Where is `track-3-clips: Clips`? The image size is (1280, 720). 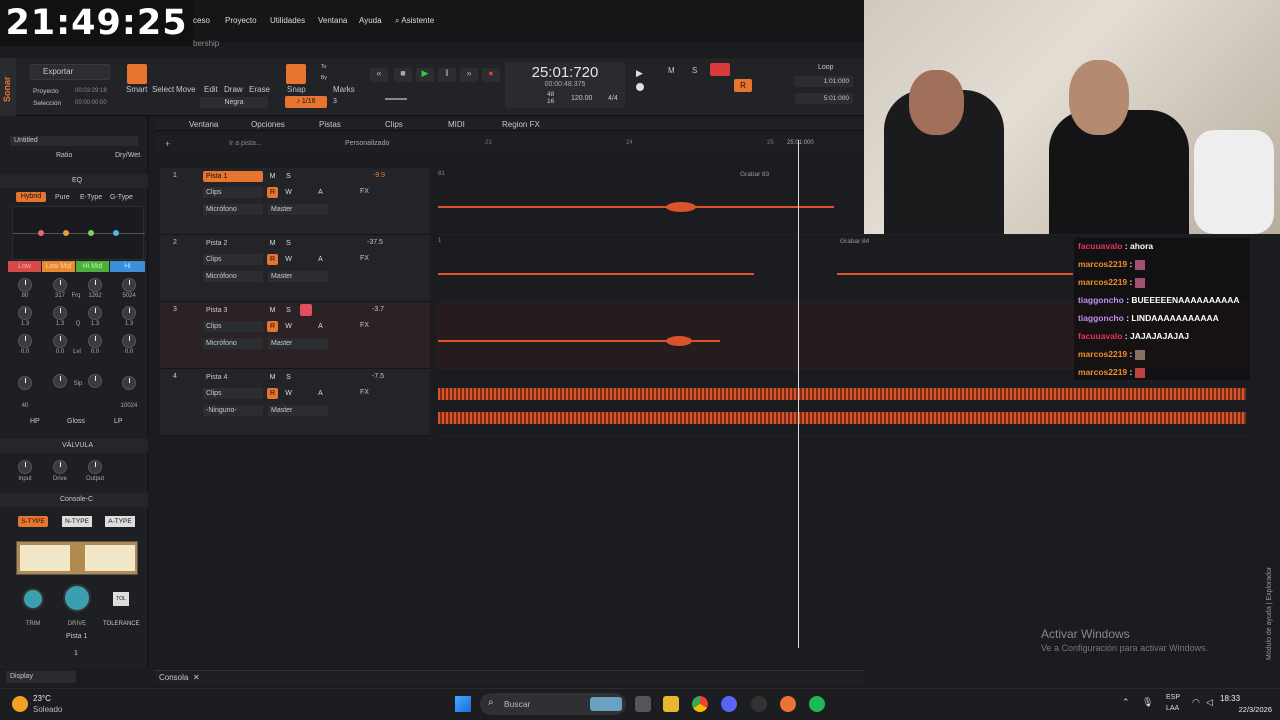 track-3-clips: Clips is located at coordinates (233, 326).